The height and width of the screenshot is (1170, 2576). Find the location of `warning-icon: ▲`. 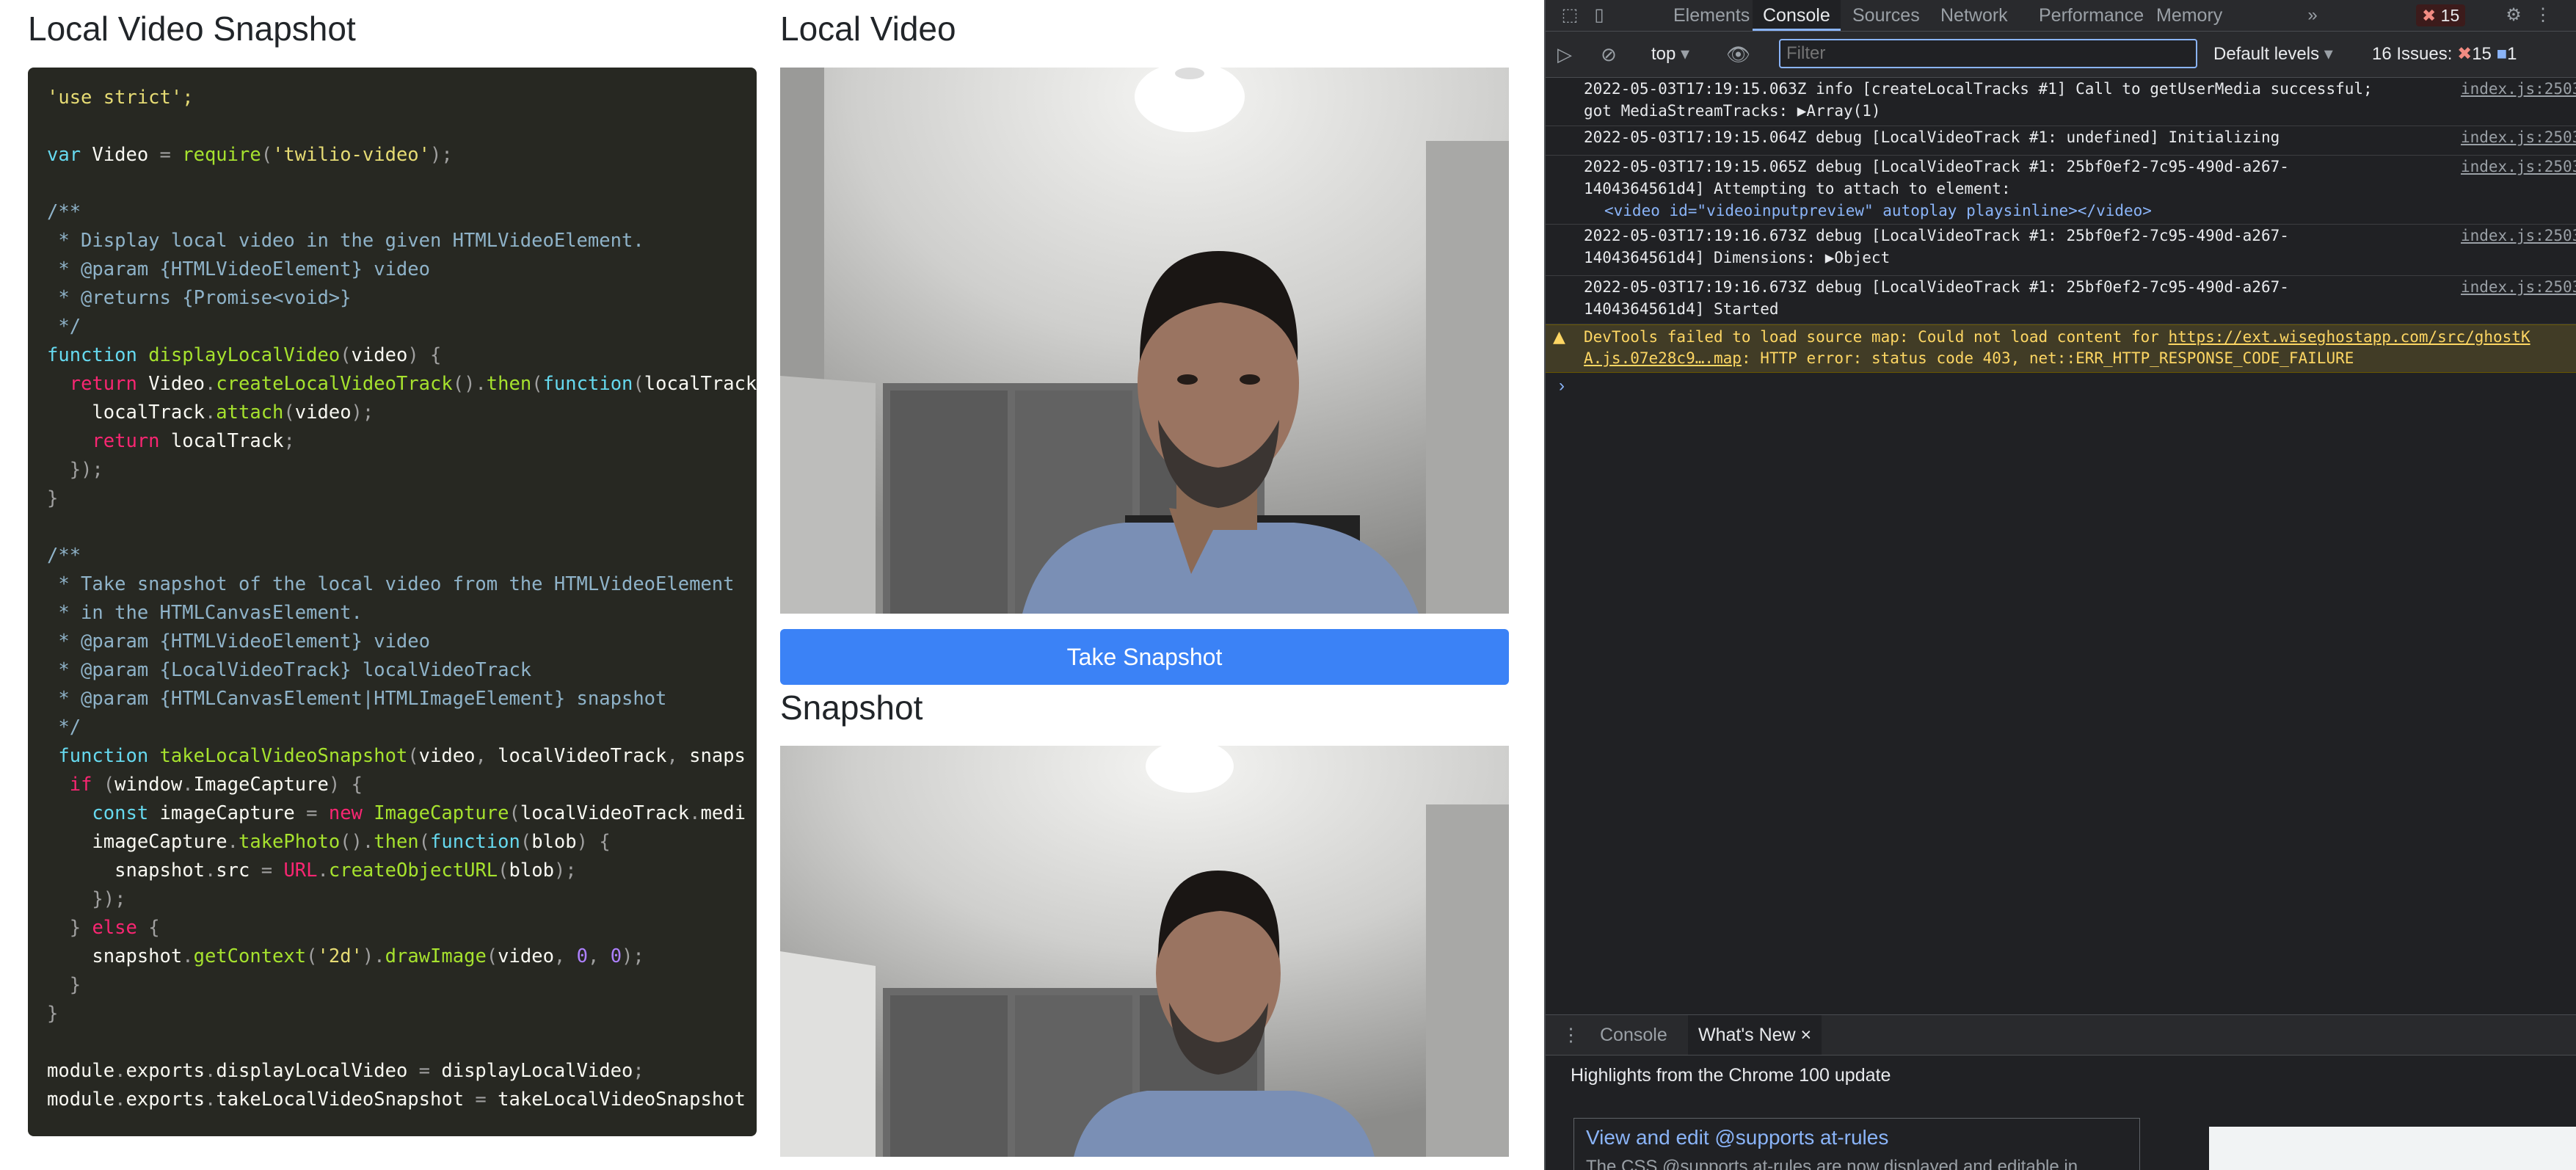

warning-icon: ▲ is located at coordinates (1559, 337).